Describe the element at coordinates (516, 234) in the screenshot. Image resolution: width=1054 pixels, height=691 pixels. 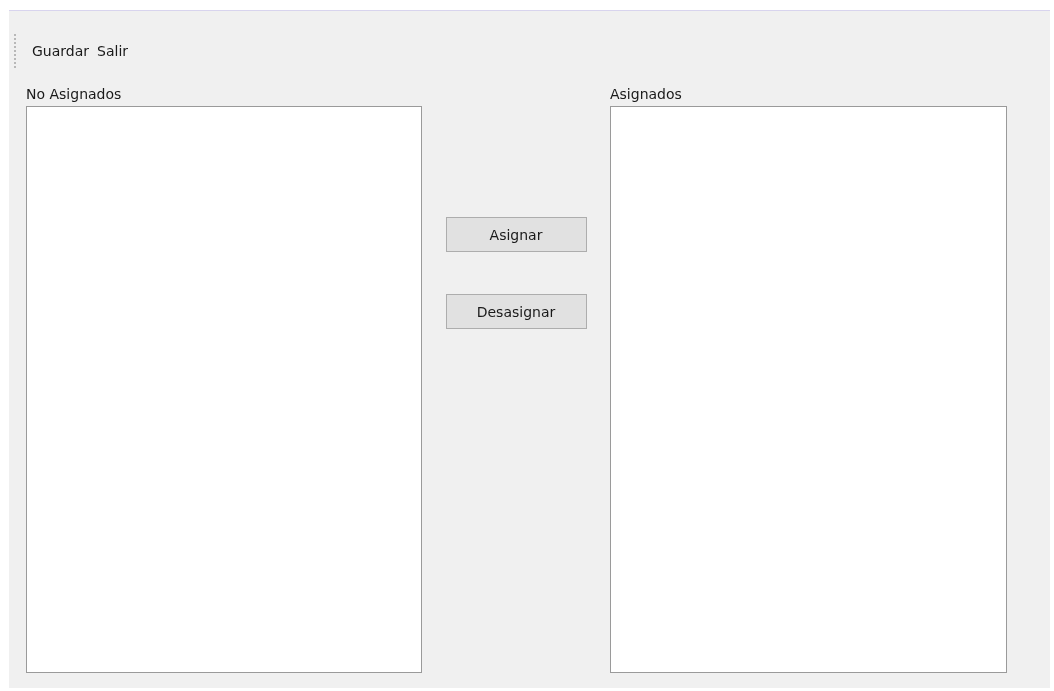
I see `assign-button: Asignar` at that location.